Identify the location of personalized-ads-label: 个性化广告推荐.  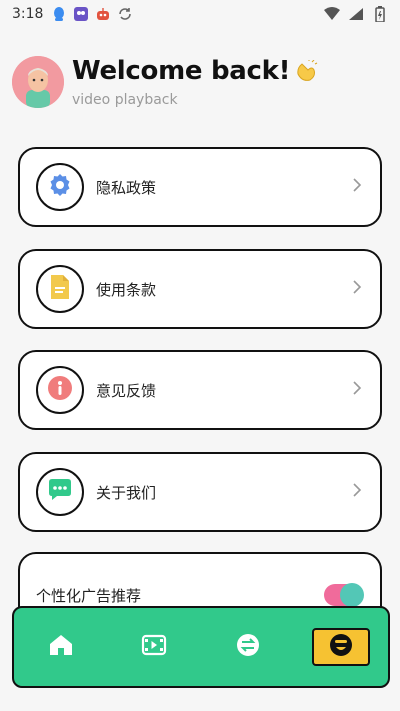
(89, 595).